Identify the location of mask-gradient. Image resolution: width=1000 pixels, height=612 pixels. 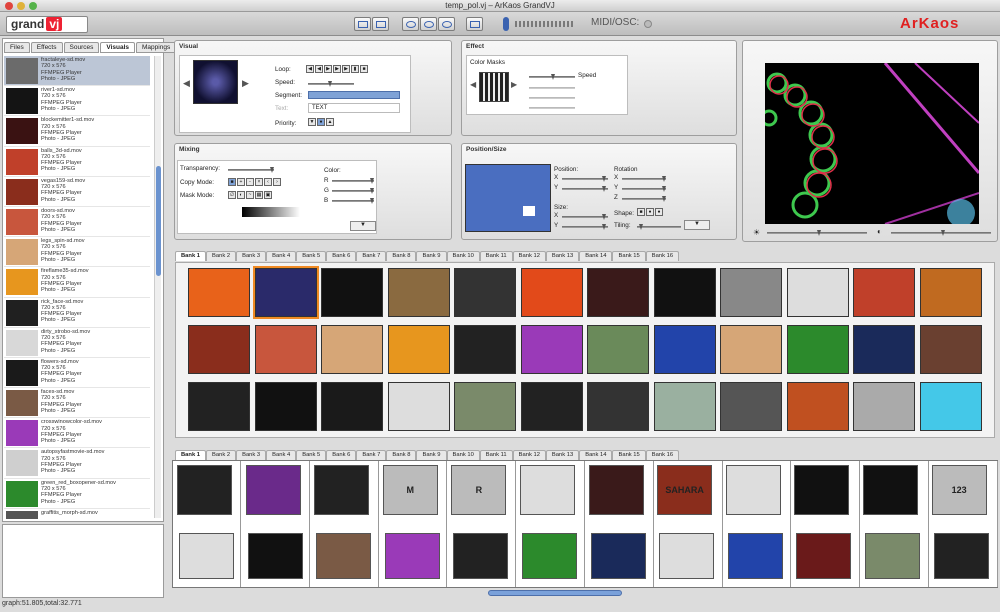
(271, 212).